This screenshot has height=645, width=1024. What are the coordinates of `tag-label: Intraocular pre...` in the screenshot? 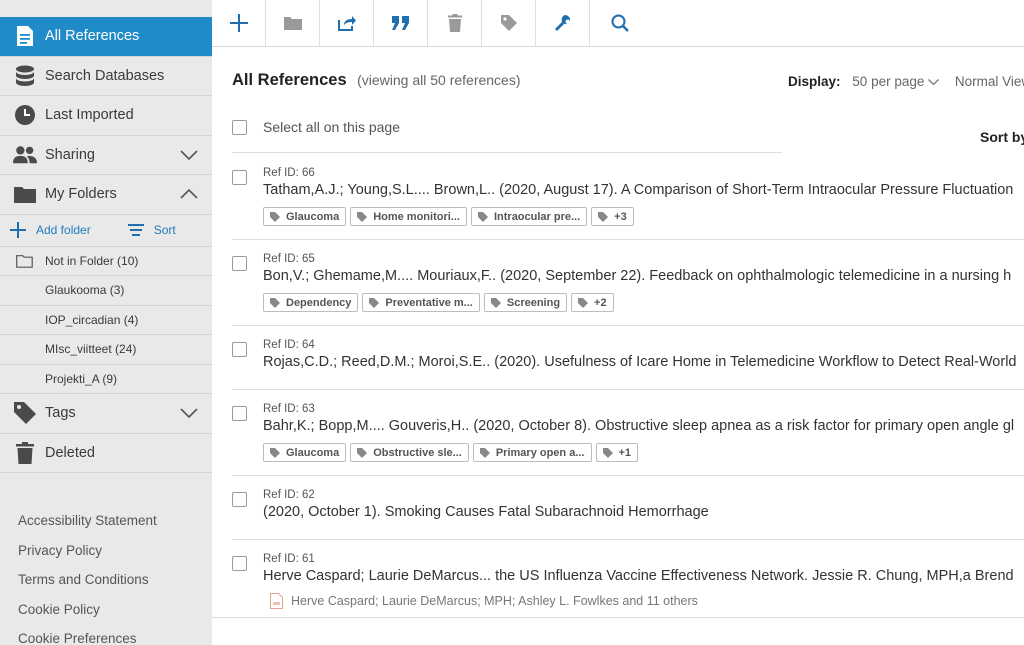 It's located at (537, 216).